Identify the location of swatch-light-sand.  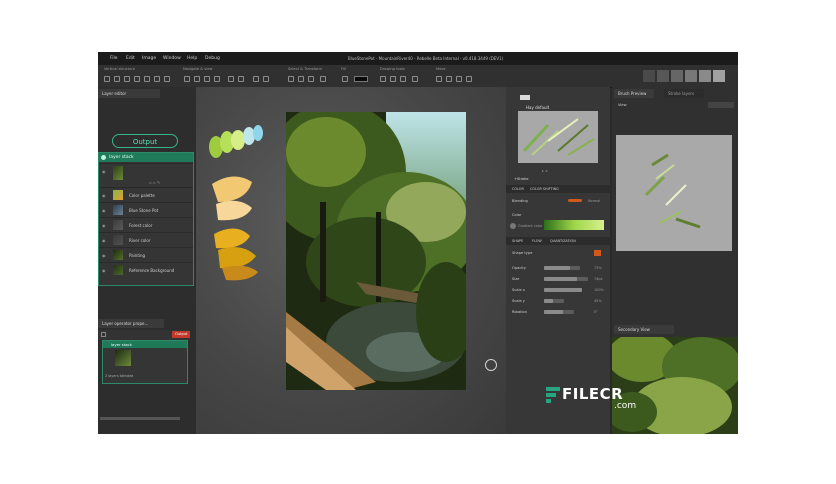
(234, 210).